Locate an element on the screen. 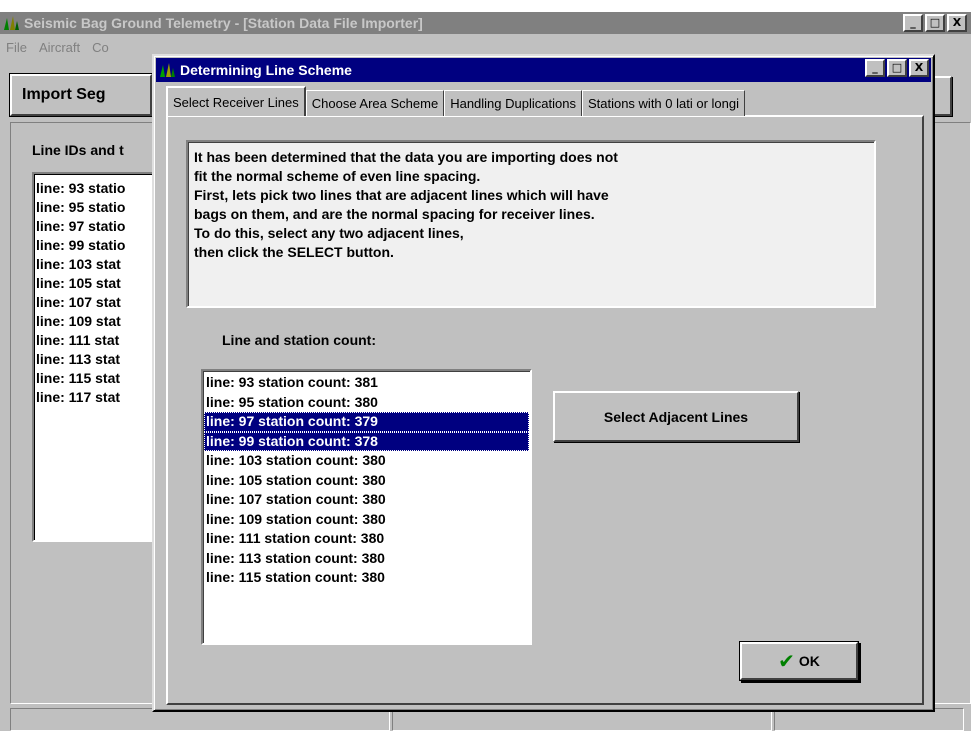 This screenshot has height=731, width=971. list-item: line: 117 stat is located at coordinates (97, 397).